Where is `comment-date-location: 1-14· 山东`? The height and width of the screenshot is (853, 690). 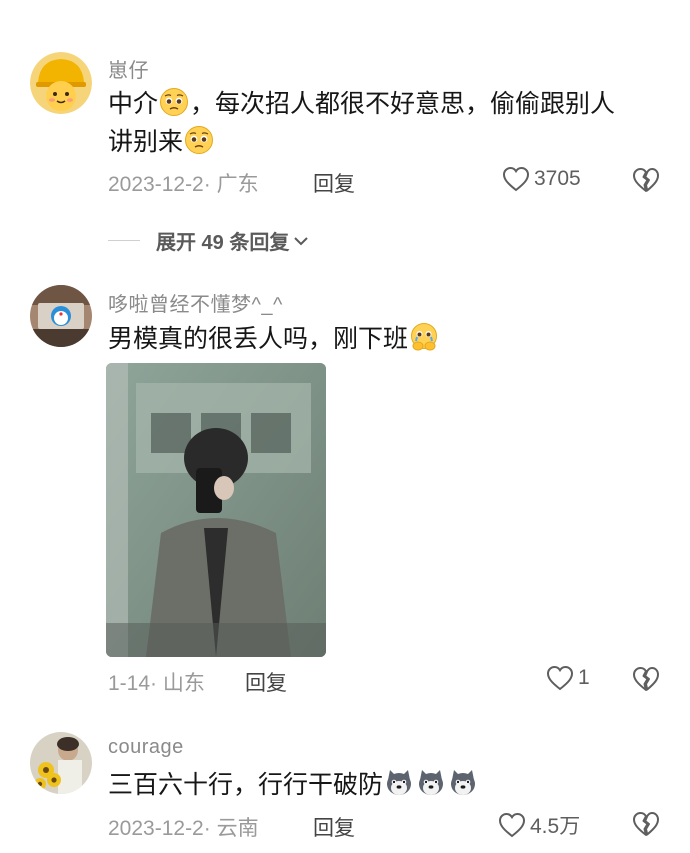
comment-date-location: 1-14· 山东 is located at coordinates (156, 683).